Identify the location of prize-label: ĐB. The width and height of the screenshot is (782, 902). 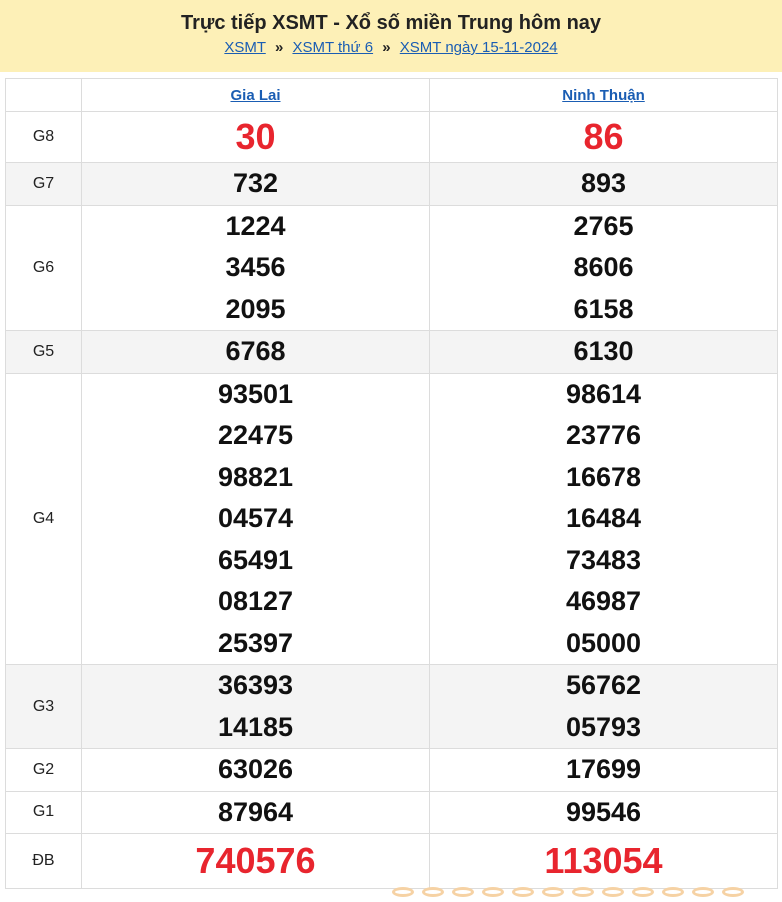
(43, 861).